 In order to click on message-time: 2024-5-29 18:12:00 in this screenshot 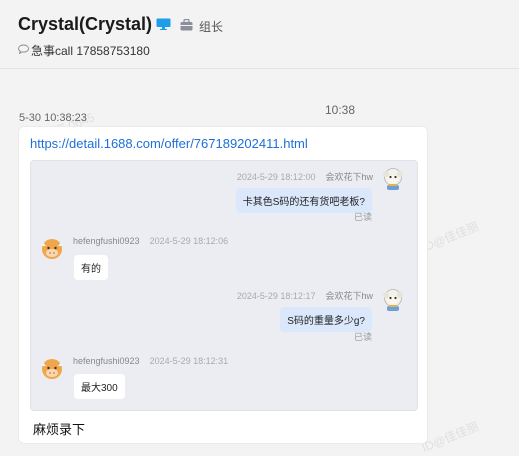, I will do `click(276, 177)`.